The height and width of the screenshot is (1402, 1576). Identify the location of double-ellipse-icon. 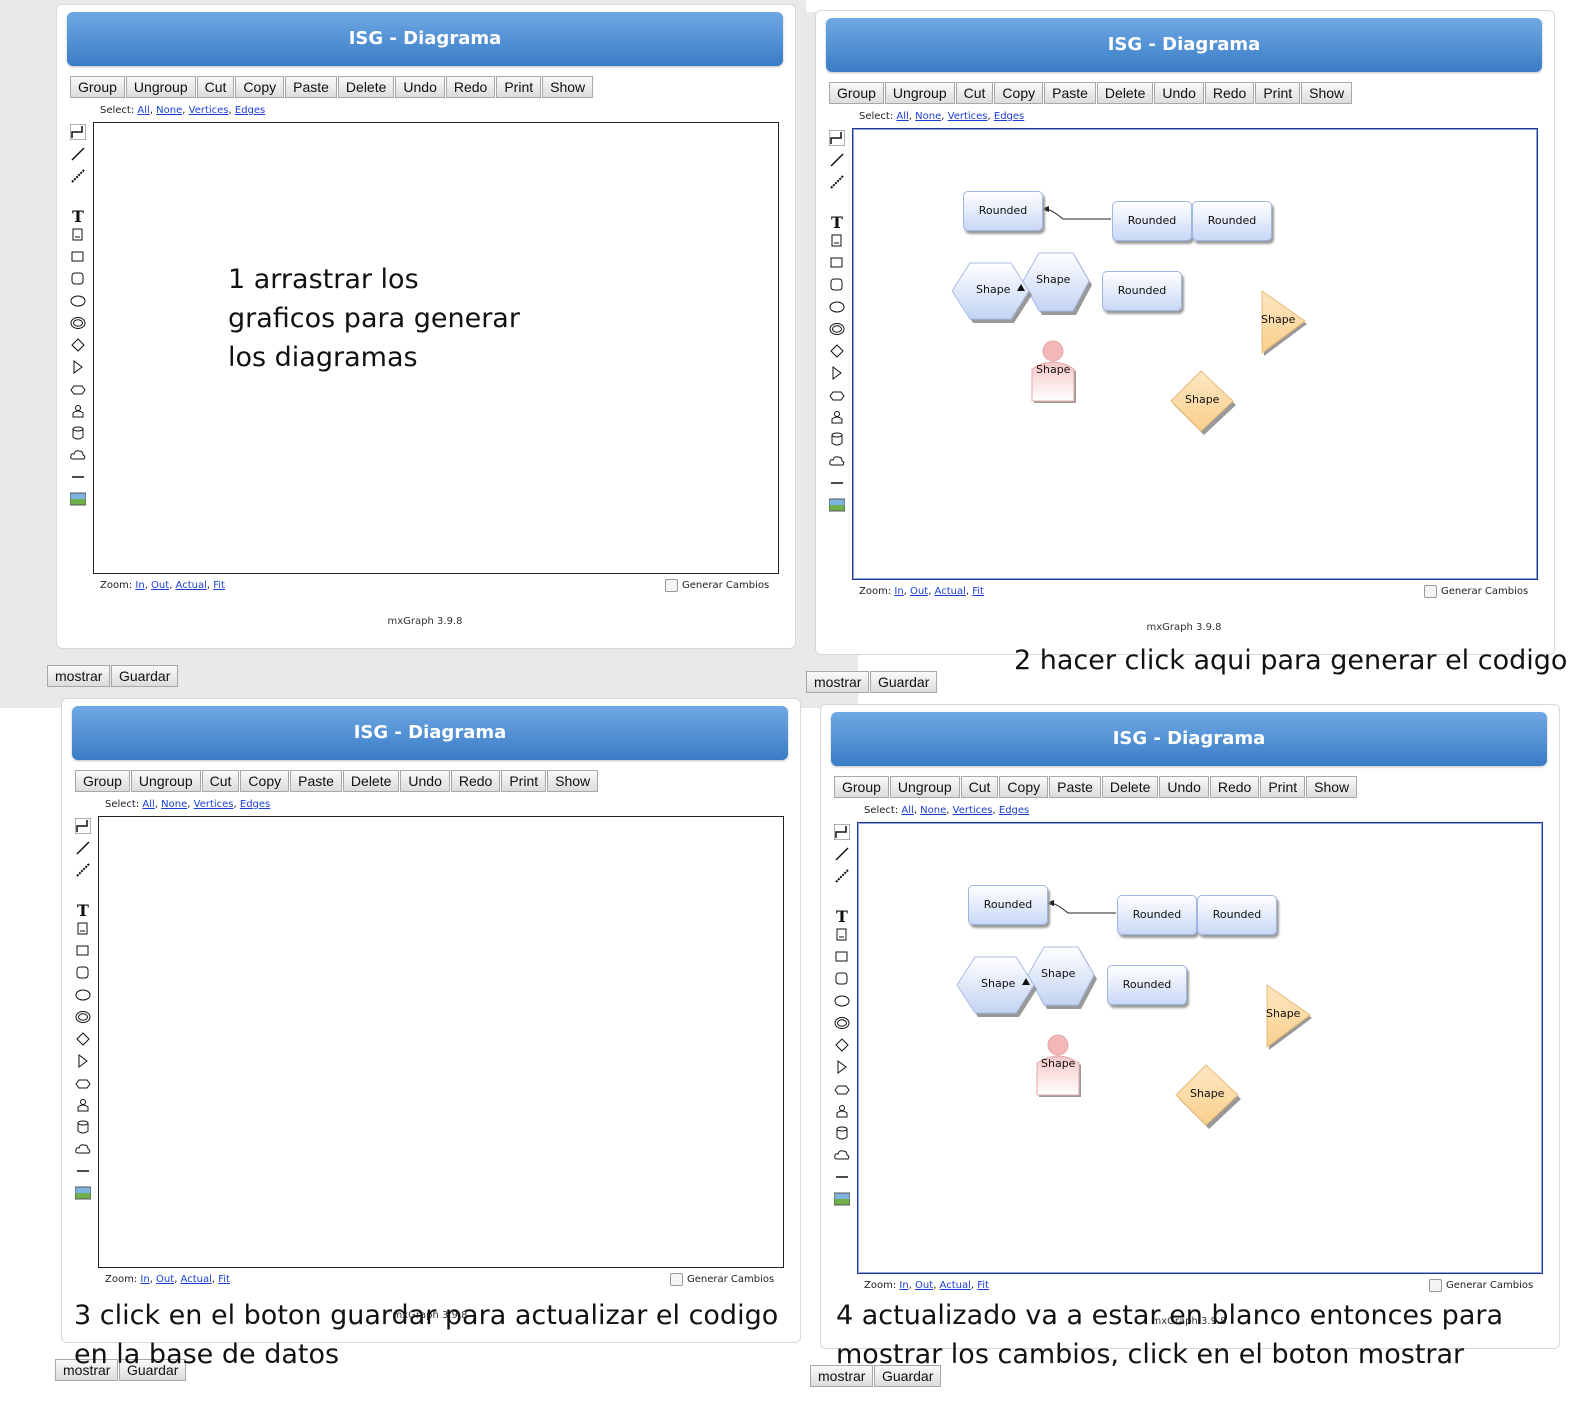
(83, 1021).